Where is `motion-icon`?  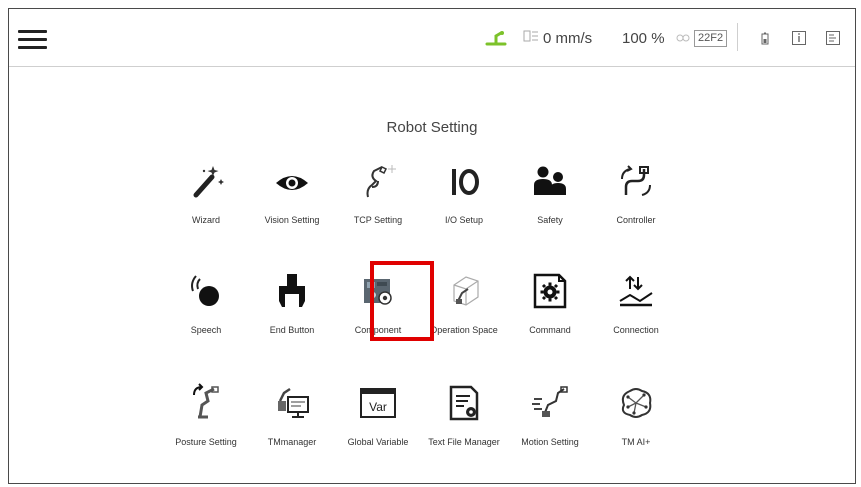 motion-icon is located at coordinates (550, 403).